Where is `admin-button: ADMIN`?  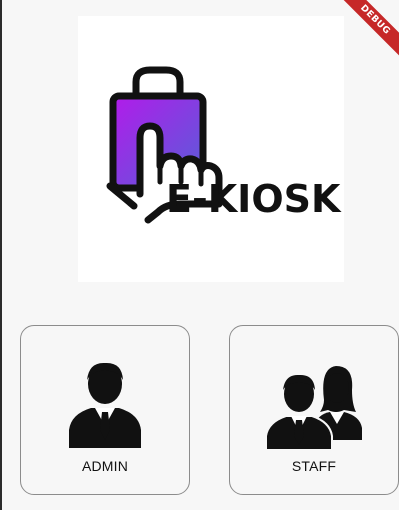
admin-button: ADMIN is located at coordinates (105, 410).